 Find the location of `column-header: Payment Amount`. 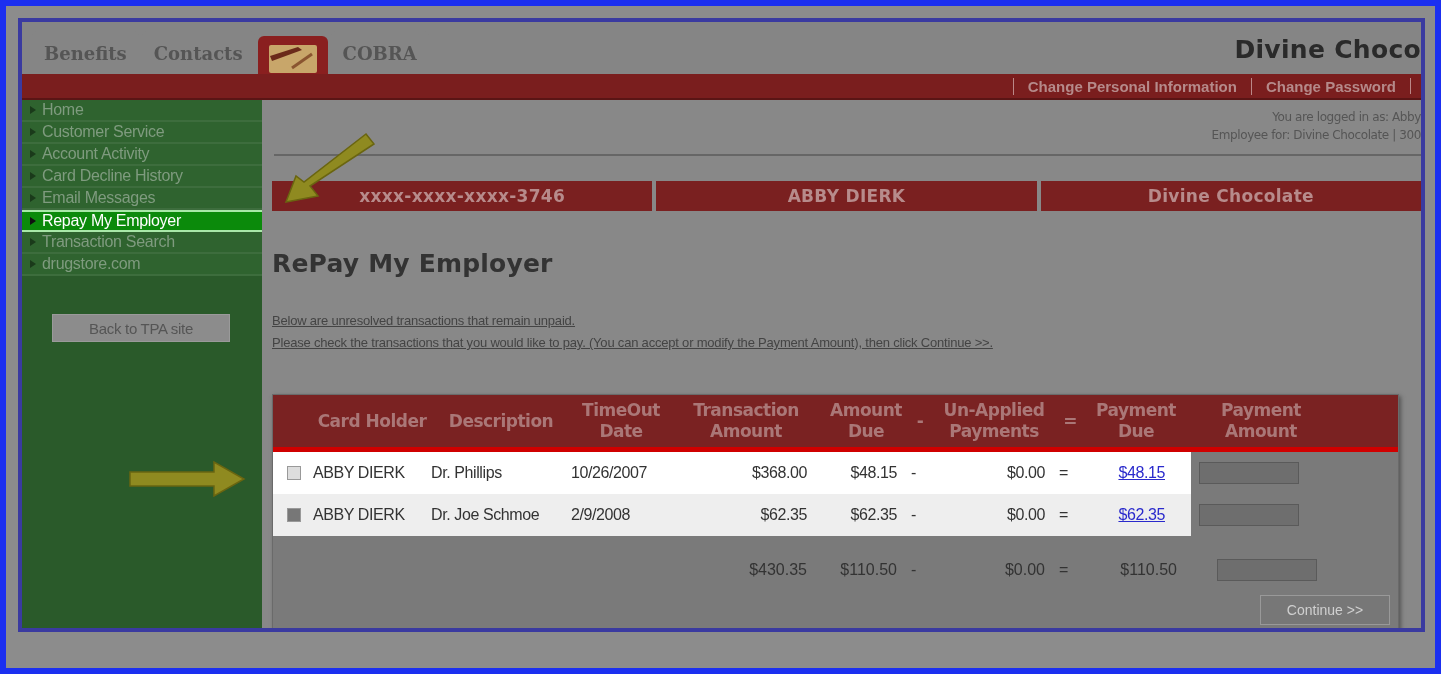

column-header: Payment Amount is located at coordinates (1261, 421).